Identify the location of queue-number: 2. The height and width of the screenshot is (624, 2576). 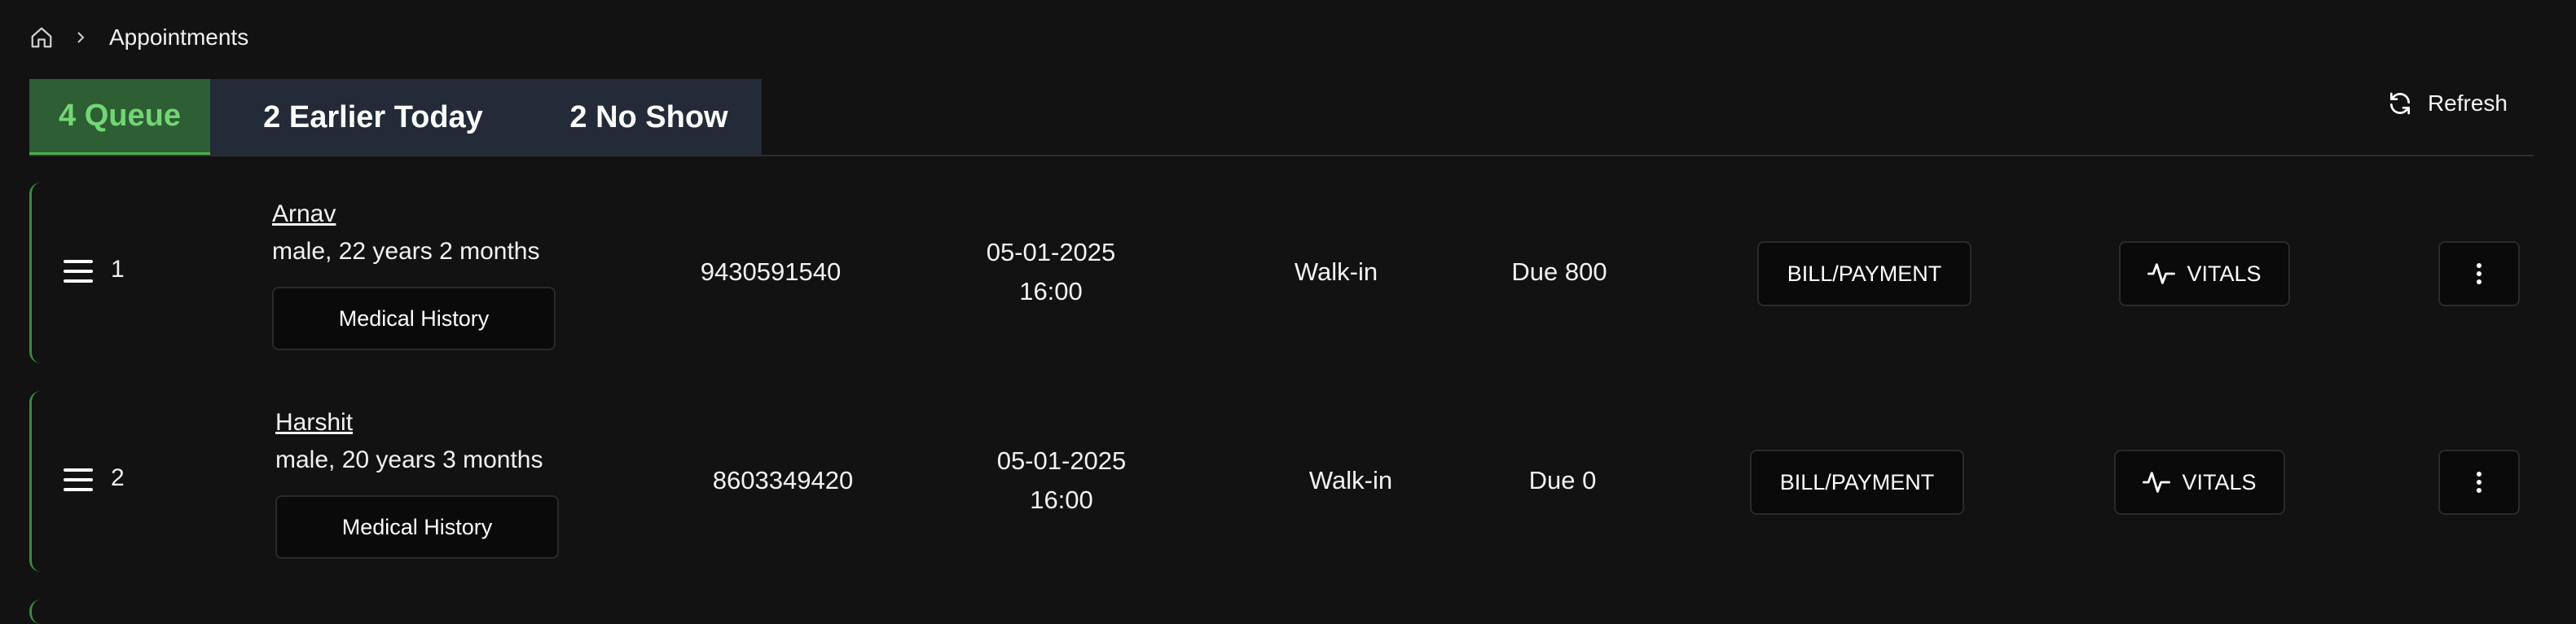
(118, 477).